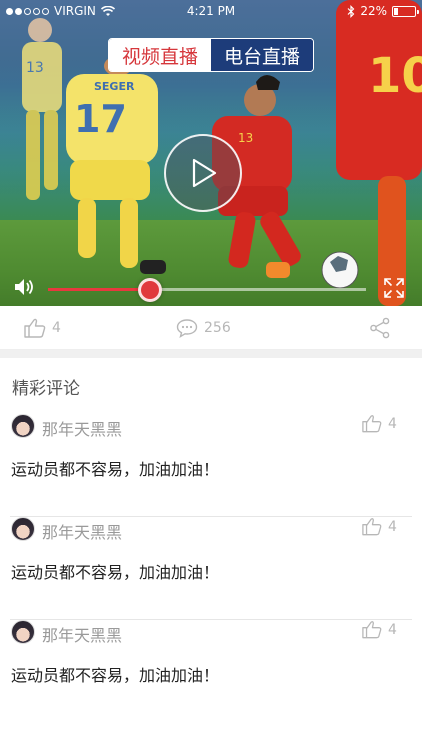  I want to click on comment-button: 256, so click(203, 328).